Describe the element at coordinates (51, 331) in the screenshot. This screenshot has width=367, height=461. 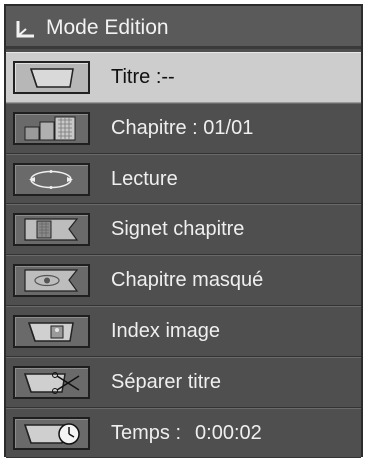
I see `index-image-icon` at that location.